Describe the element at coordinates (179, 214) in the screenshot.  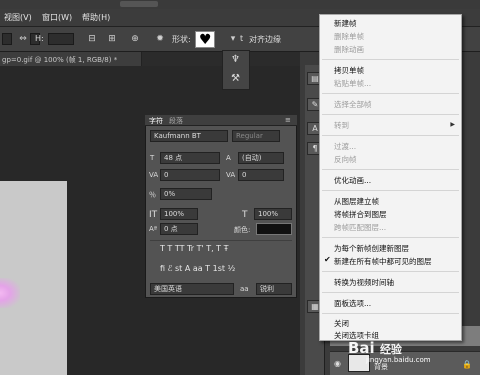
I see `vertical-scale-field: 100%` at that location.